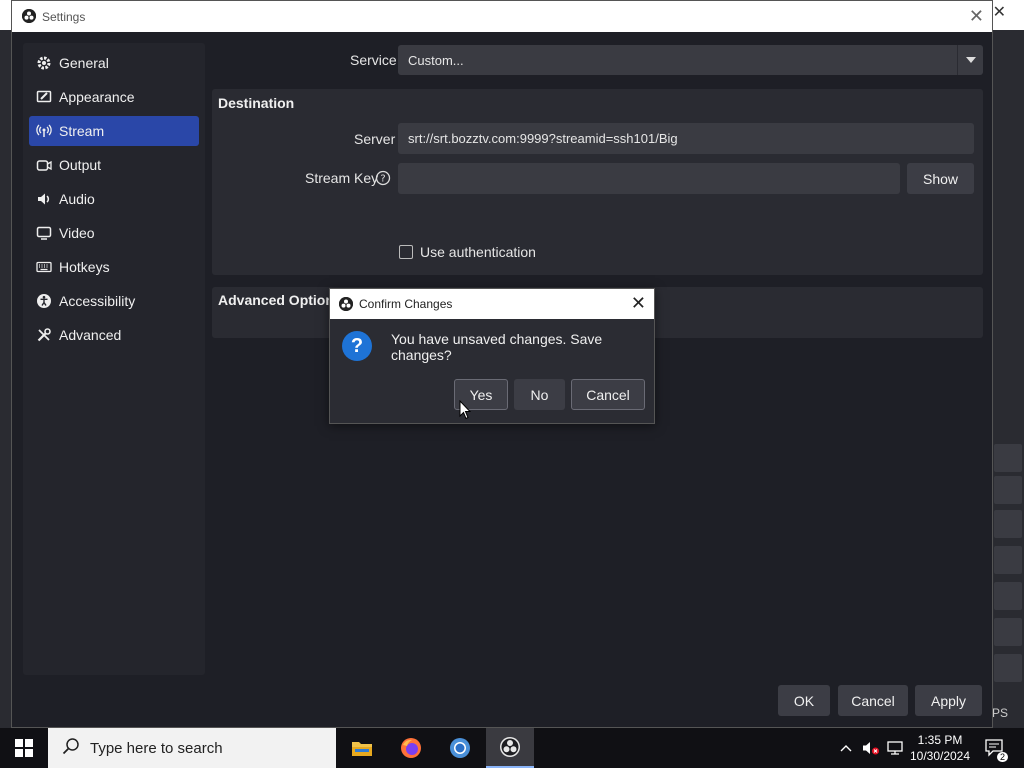 Image resolution: width=1024 pixels, height=768 pixels. What do you see at coordinates (256, 103) in the screenshot?
I see `destination-title: Destination` at bounding box center [256, 103].